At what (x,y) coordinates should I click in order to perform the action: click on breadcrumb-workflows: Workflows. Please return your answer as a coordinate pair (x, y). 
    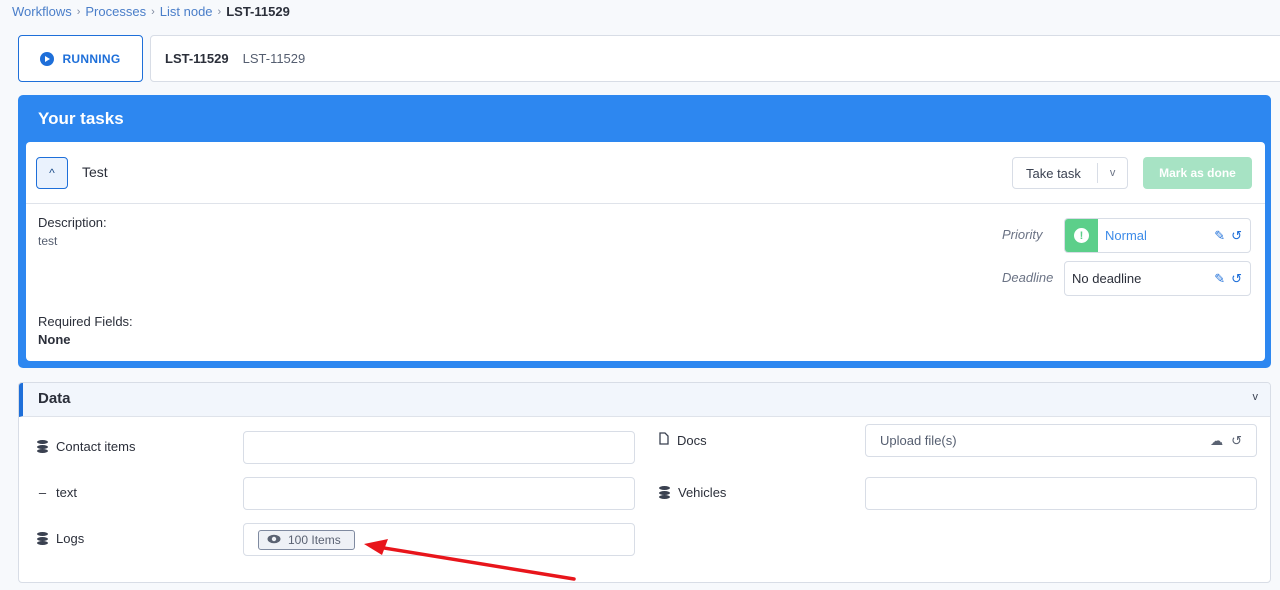
    Looking at the image, I should click on (42, 11).